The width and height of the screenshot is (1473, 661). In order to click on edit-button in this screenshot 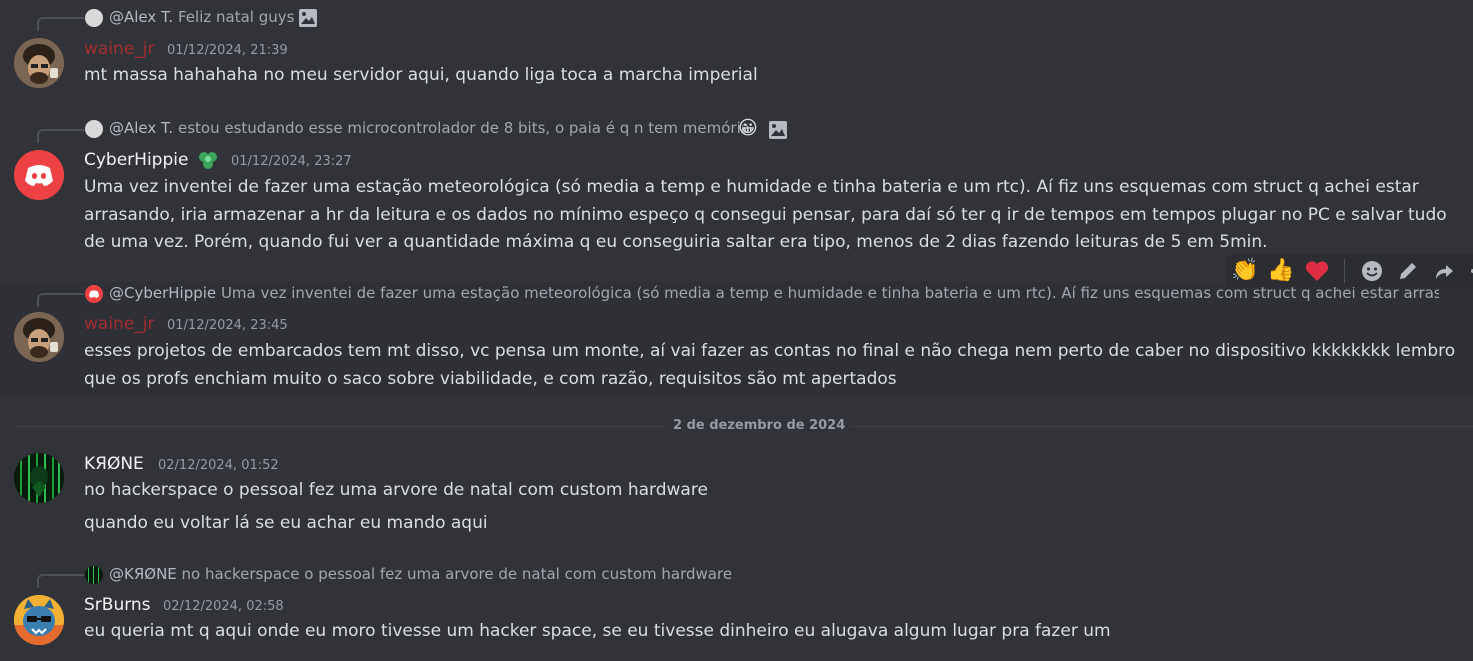, I will do `click(1408, 271)`.